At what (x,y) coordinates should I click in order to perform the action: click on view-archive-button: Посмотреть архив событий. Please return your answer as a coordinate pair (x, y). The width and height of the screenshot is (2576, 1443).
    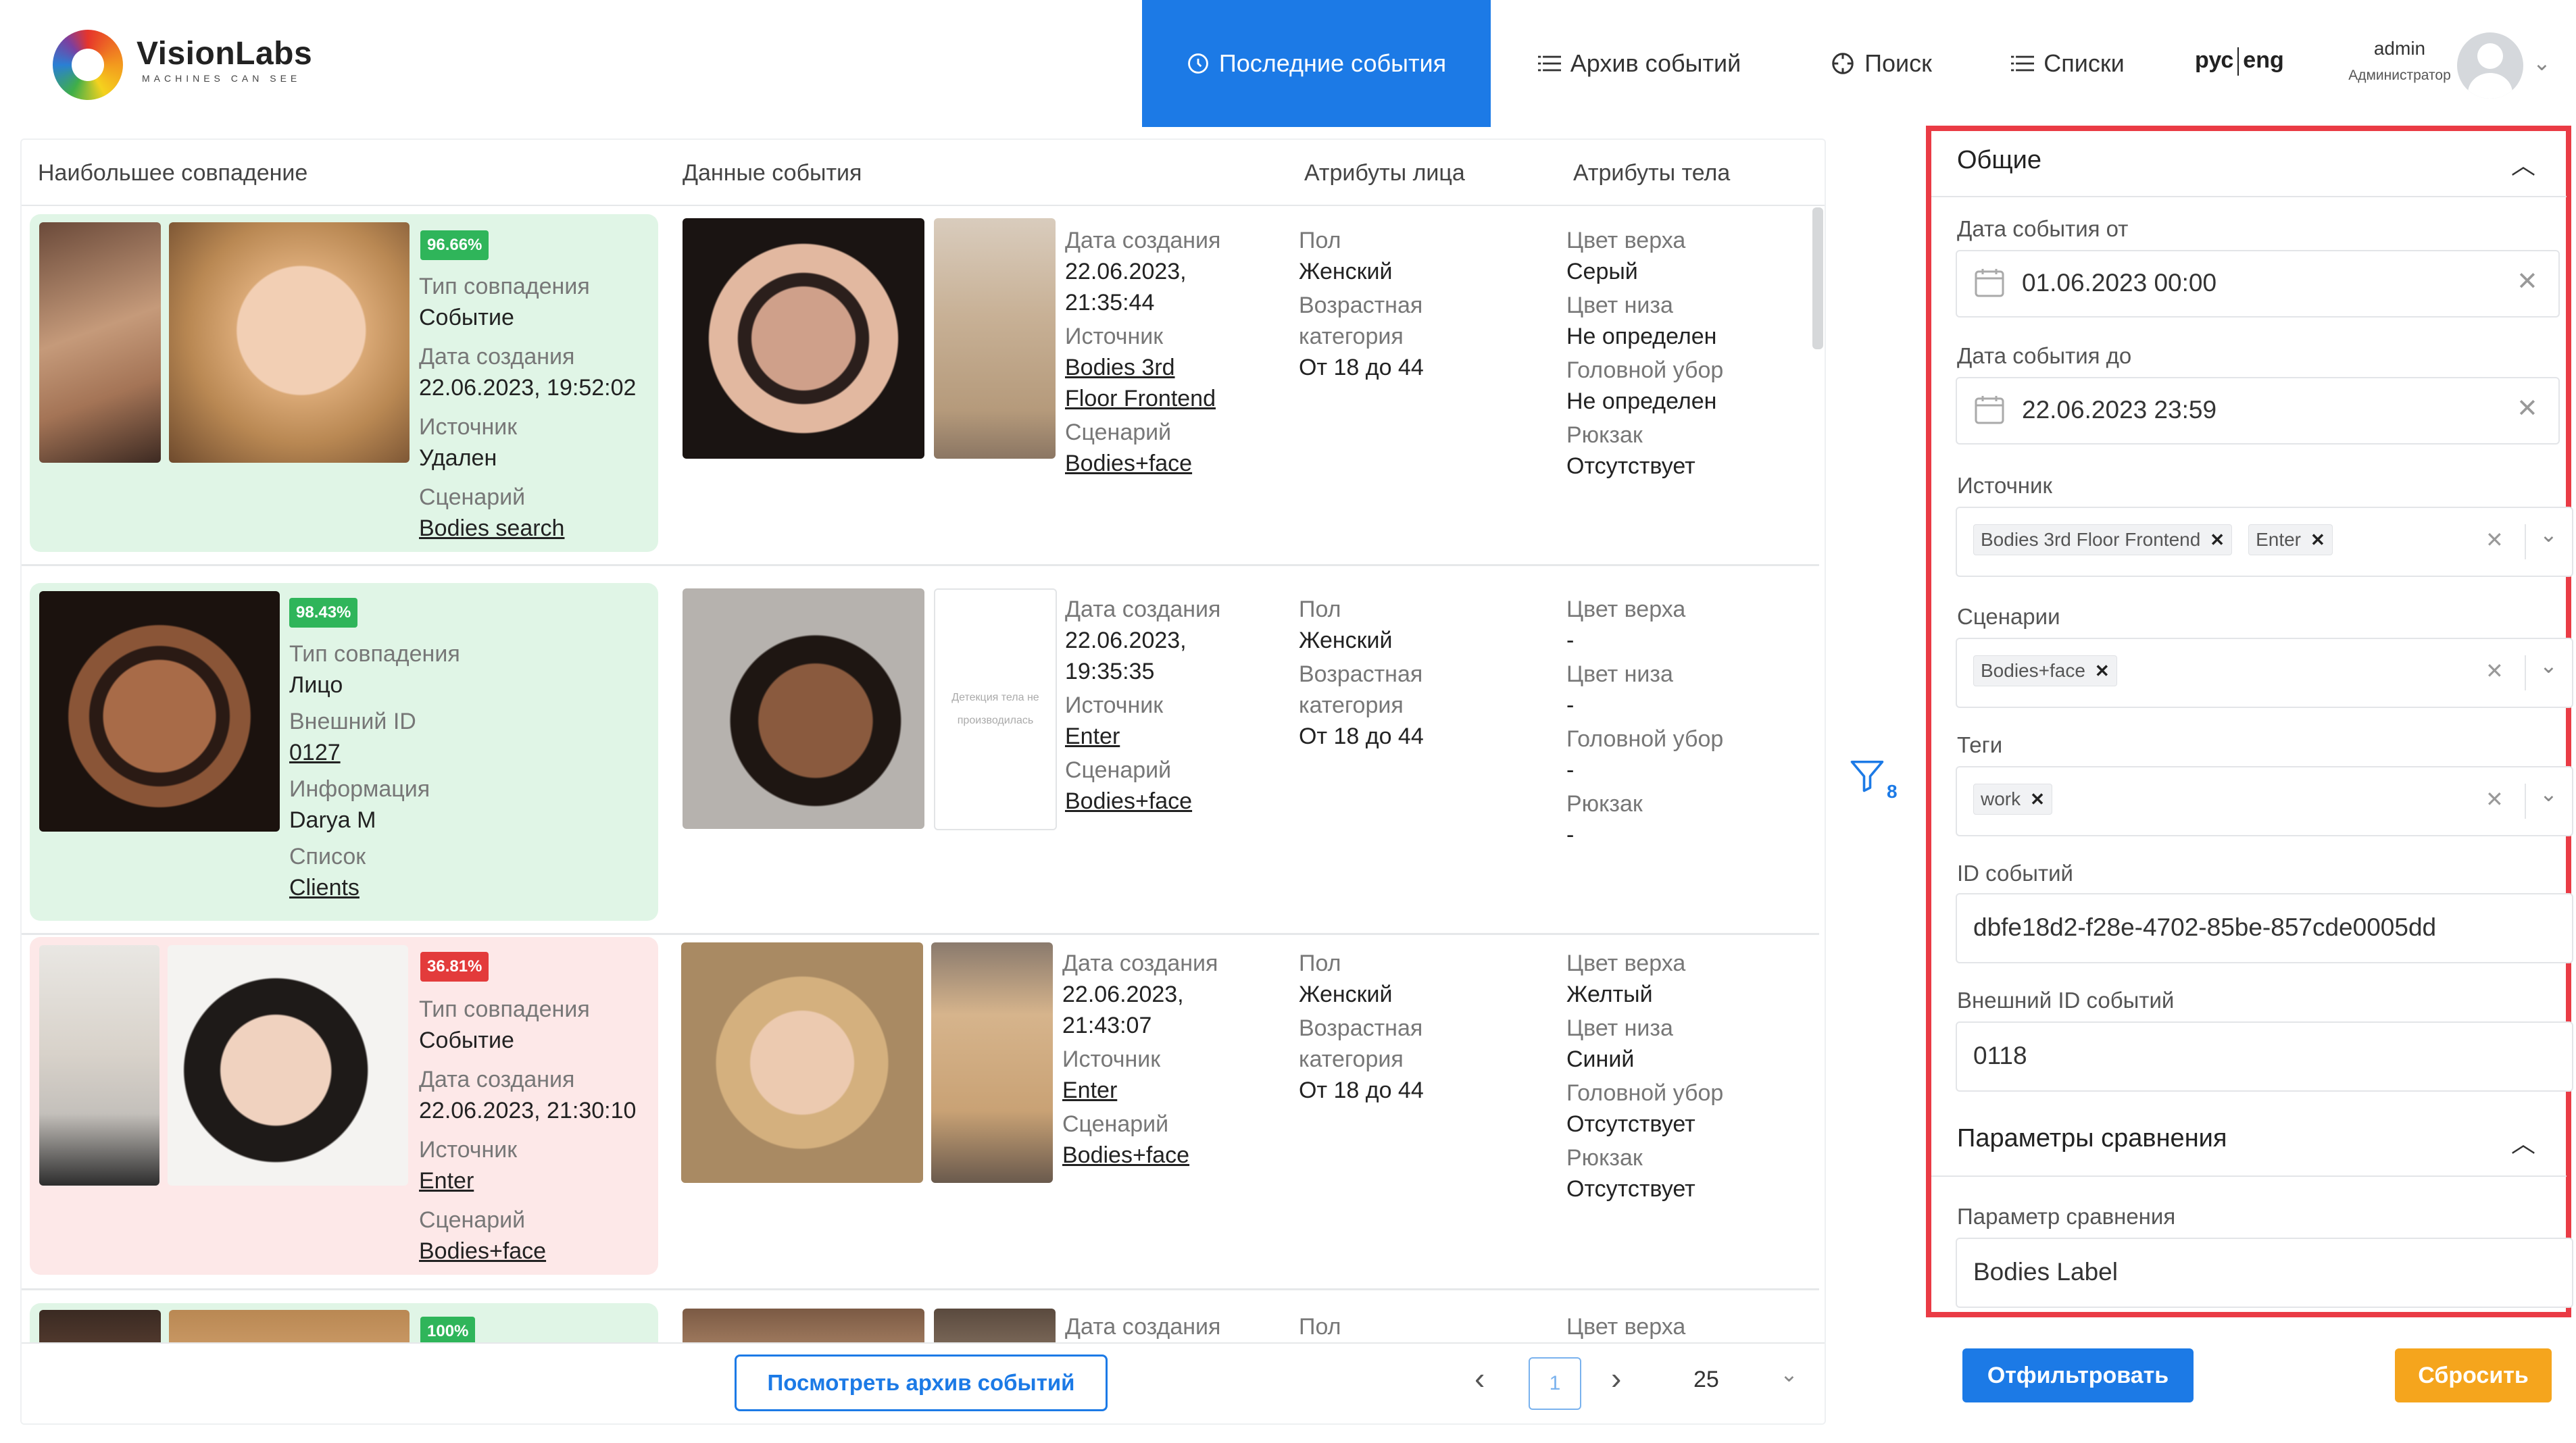
    Looking at the image, I should click on (921, 1383).